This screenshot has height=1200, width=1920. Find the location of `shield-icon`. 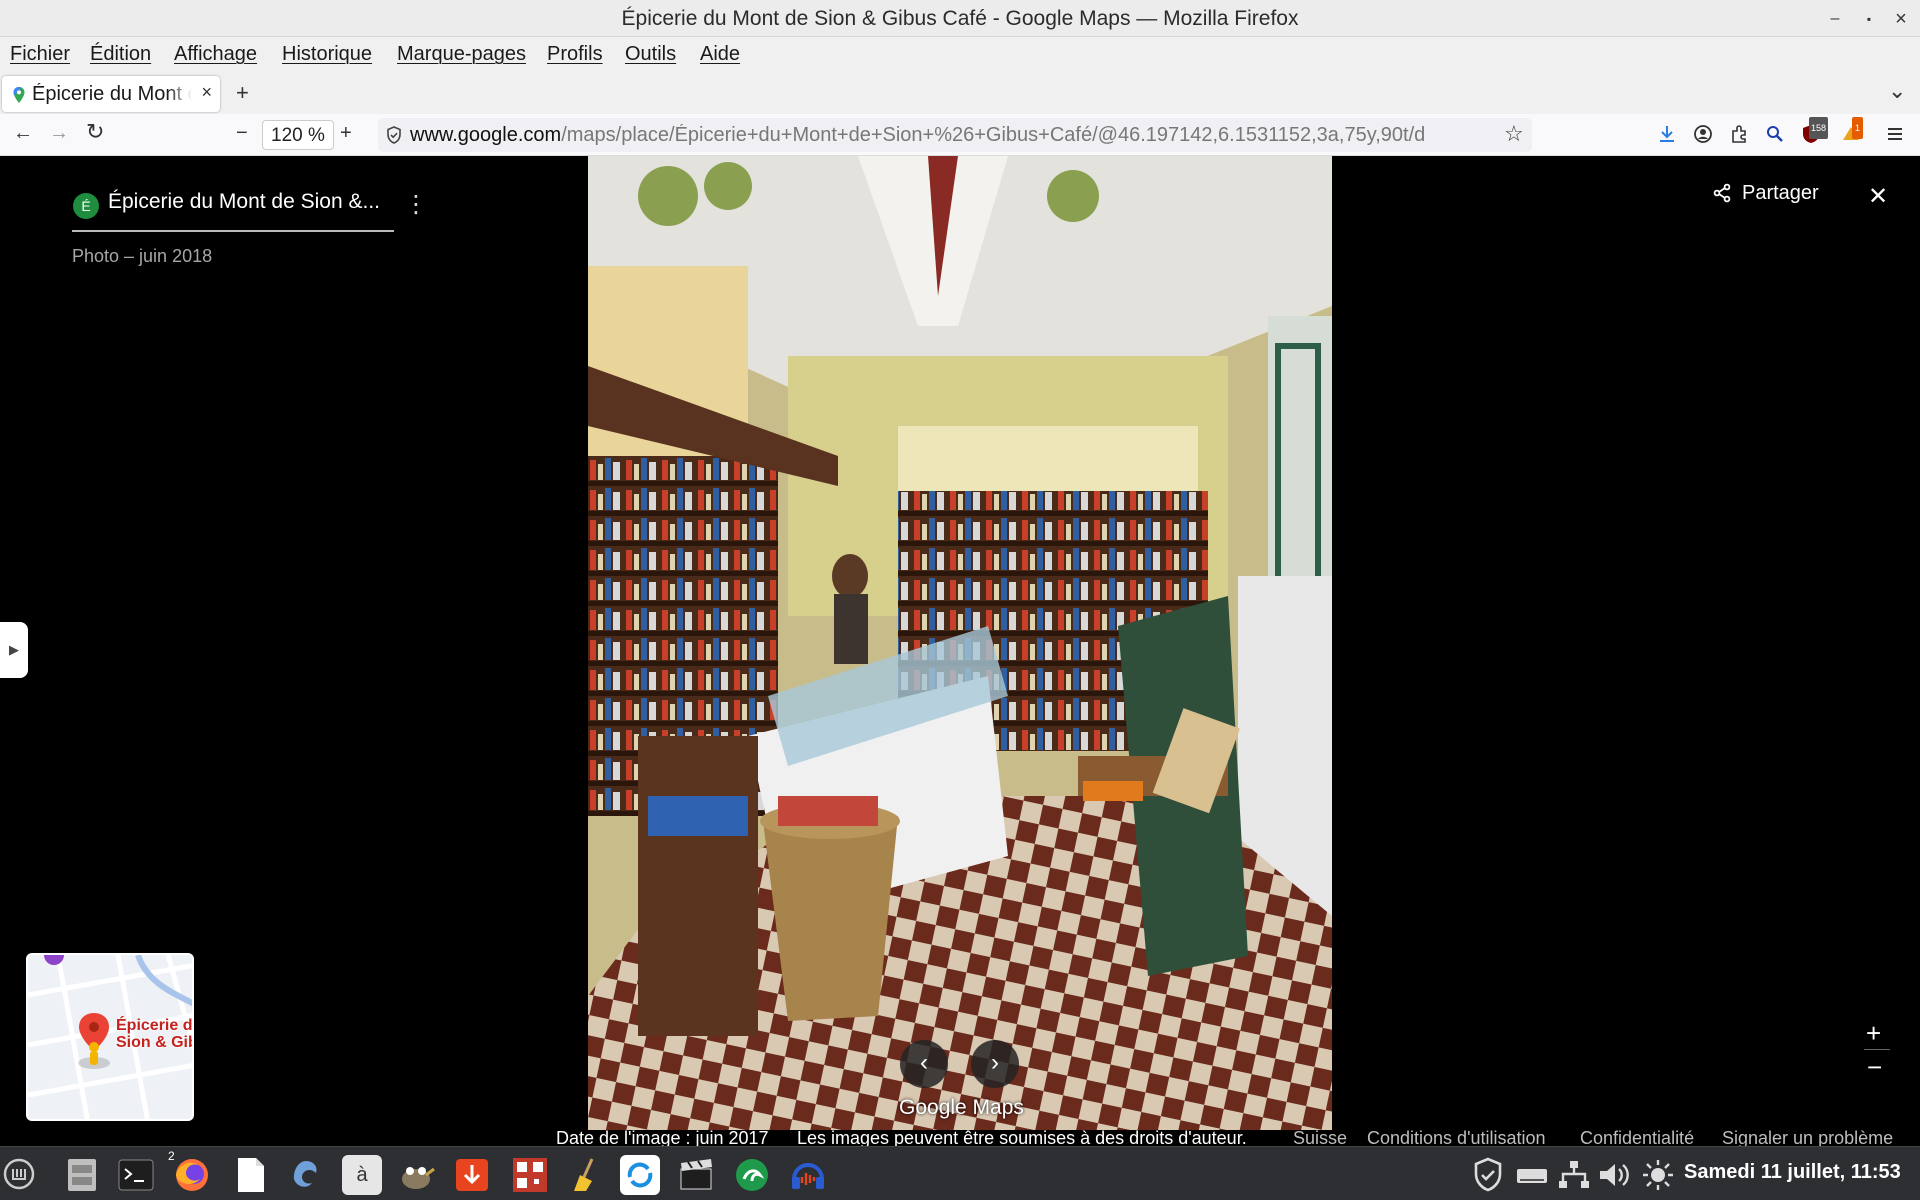

shield-icon is located at coordinates (394, 135).